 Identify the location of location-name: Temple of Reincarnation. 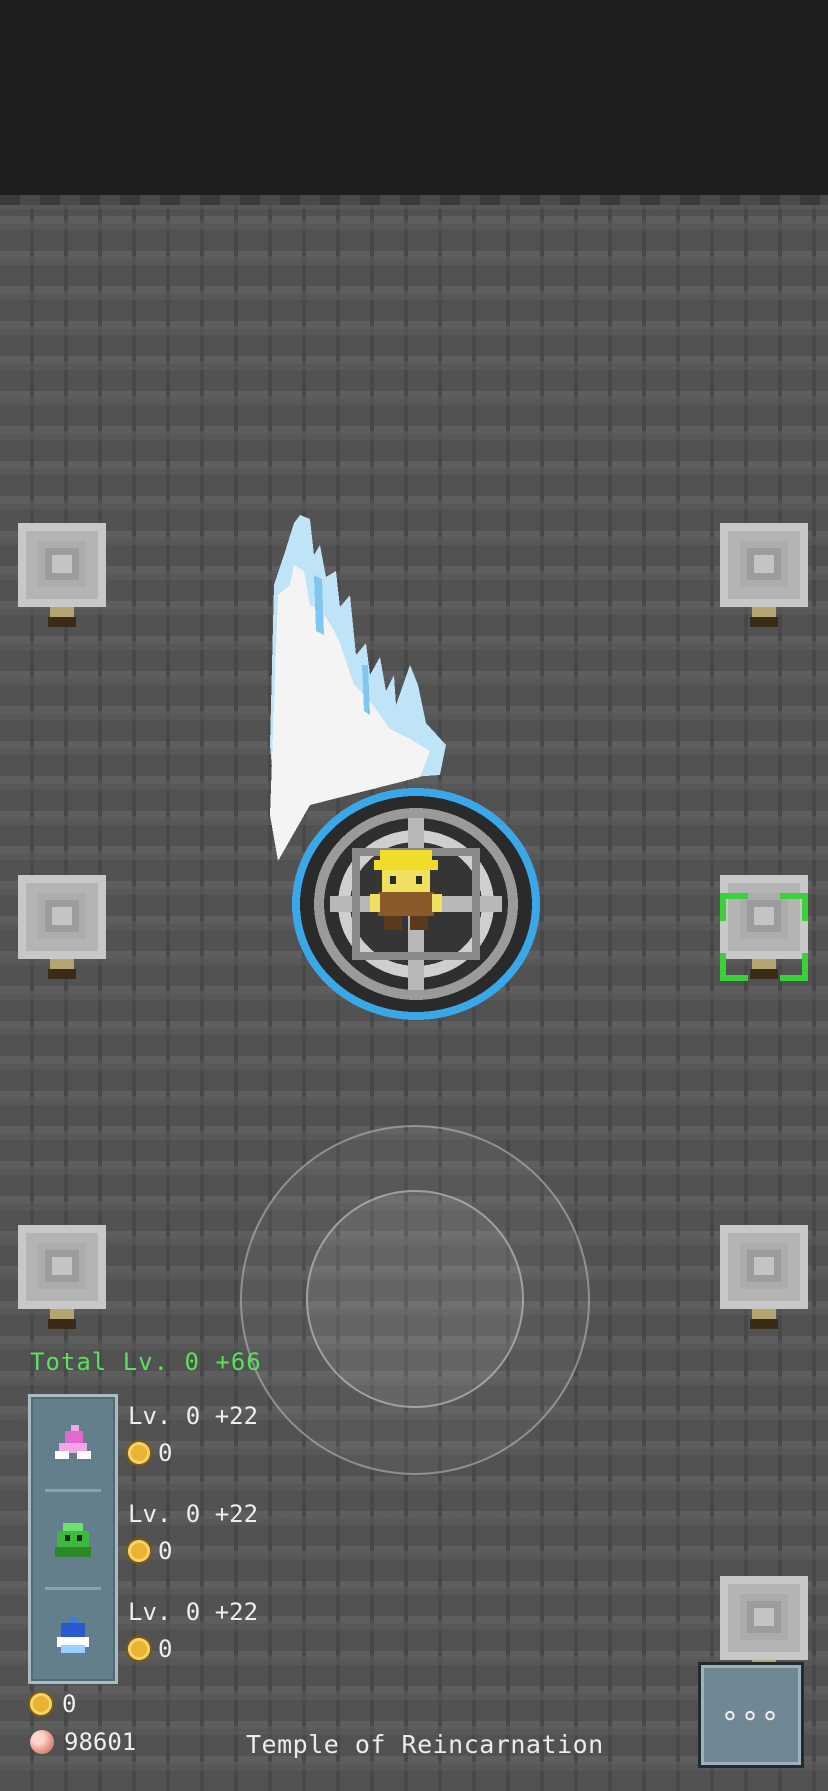
(425, 1744).